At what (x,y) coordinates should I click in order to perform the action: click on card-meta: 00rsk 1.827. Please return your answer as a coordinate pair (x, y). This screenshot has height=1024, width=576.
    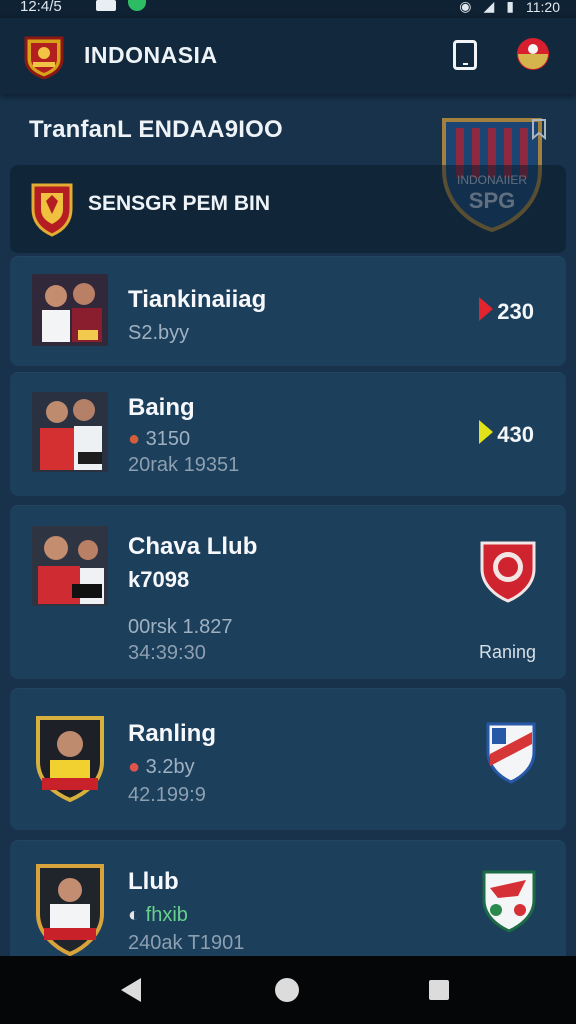
    Looking at the image, I should click on (180, 627).